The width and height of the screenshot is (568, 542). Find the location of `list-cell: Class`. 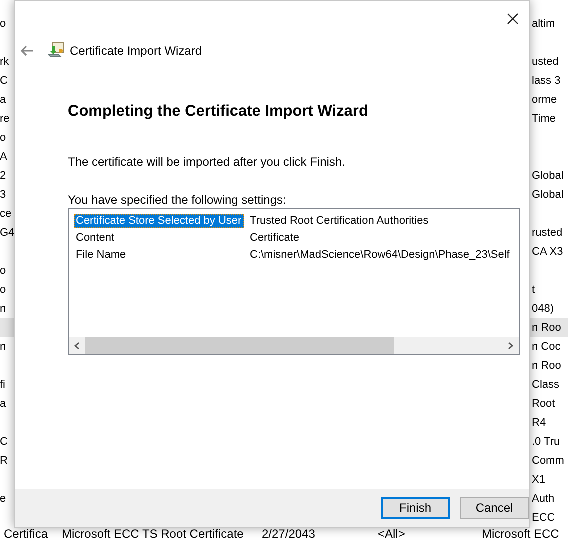

list-cell: Class is located at coordinates (546, 384).